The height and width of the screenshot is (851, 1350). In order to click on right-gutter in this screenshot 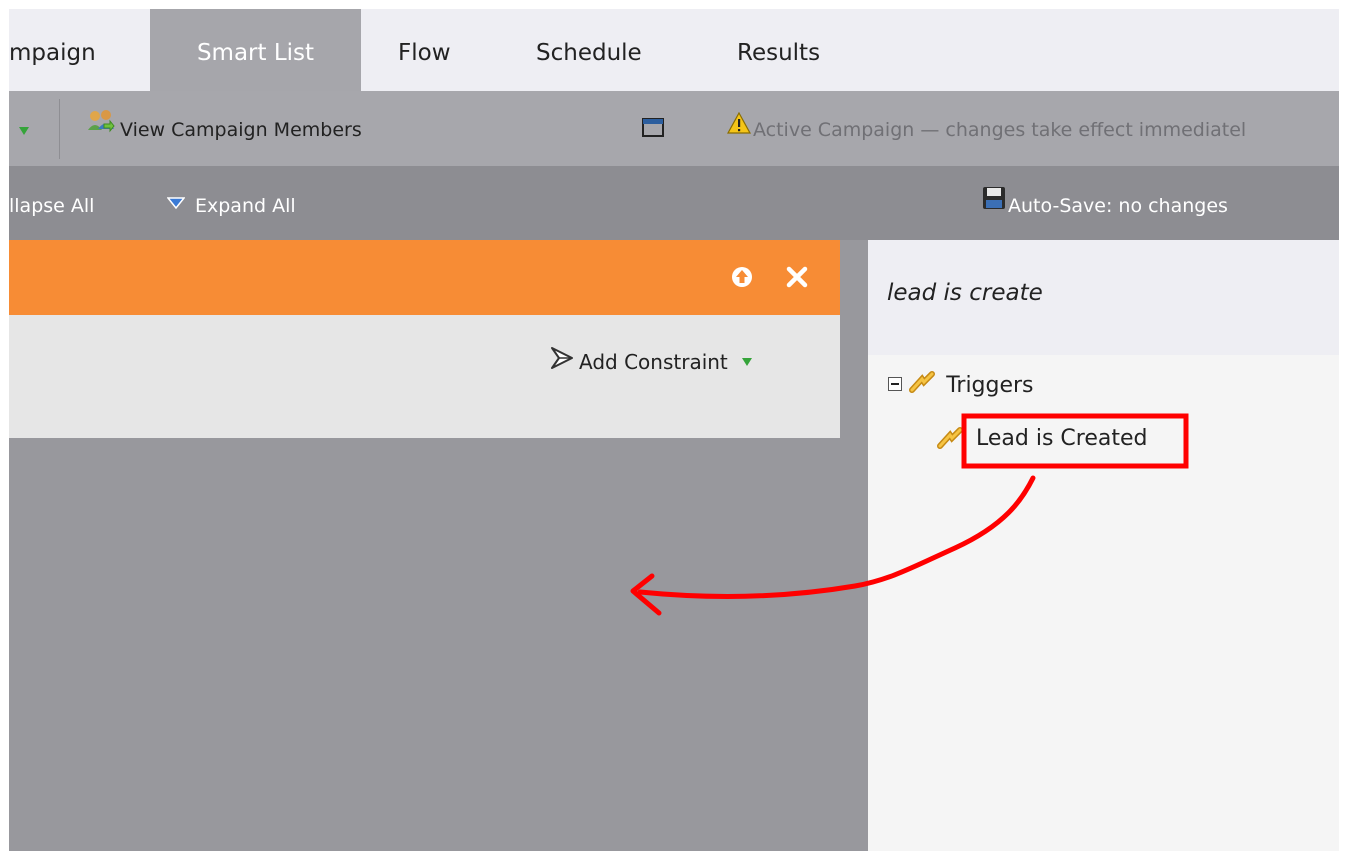, I will do `click(1344, 425)`.